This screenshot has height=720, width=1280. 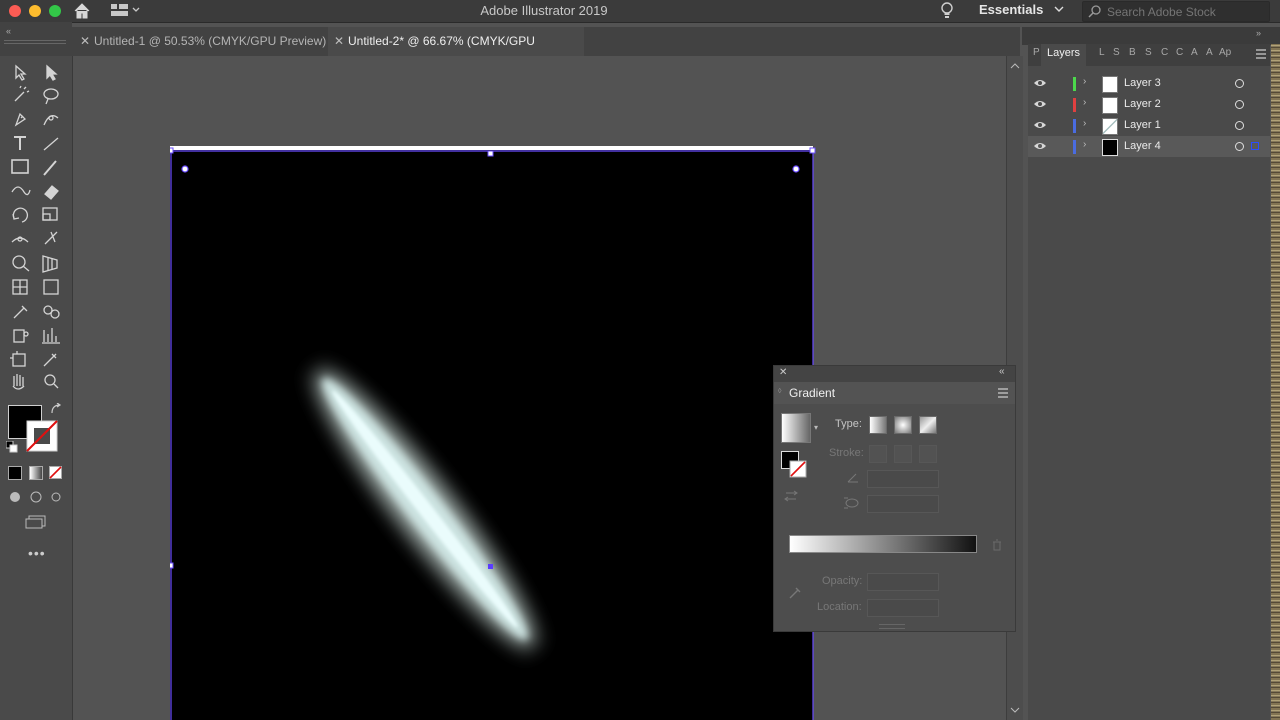 I want to click on collapse-panel-icon: «, so click(x=1002, y=371).